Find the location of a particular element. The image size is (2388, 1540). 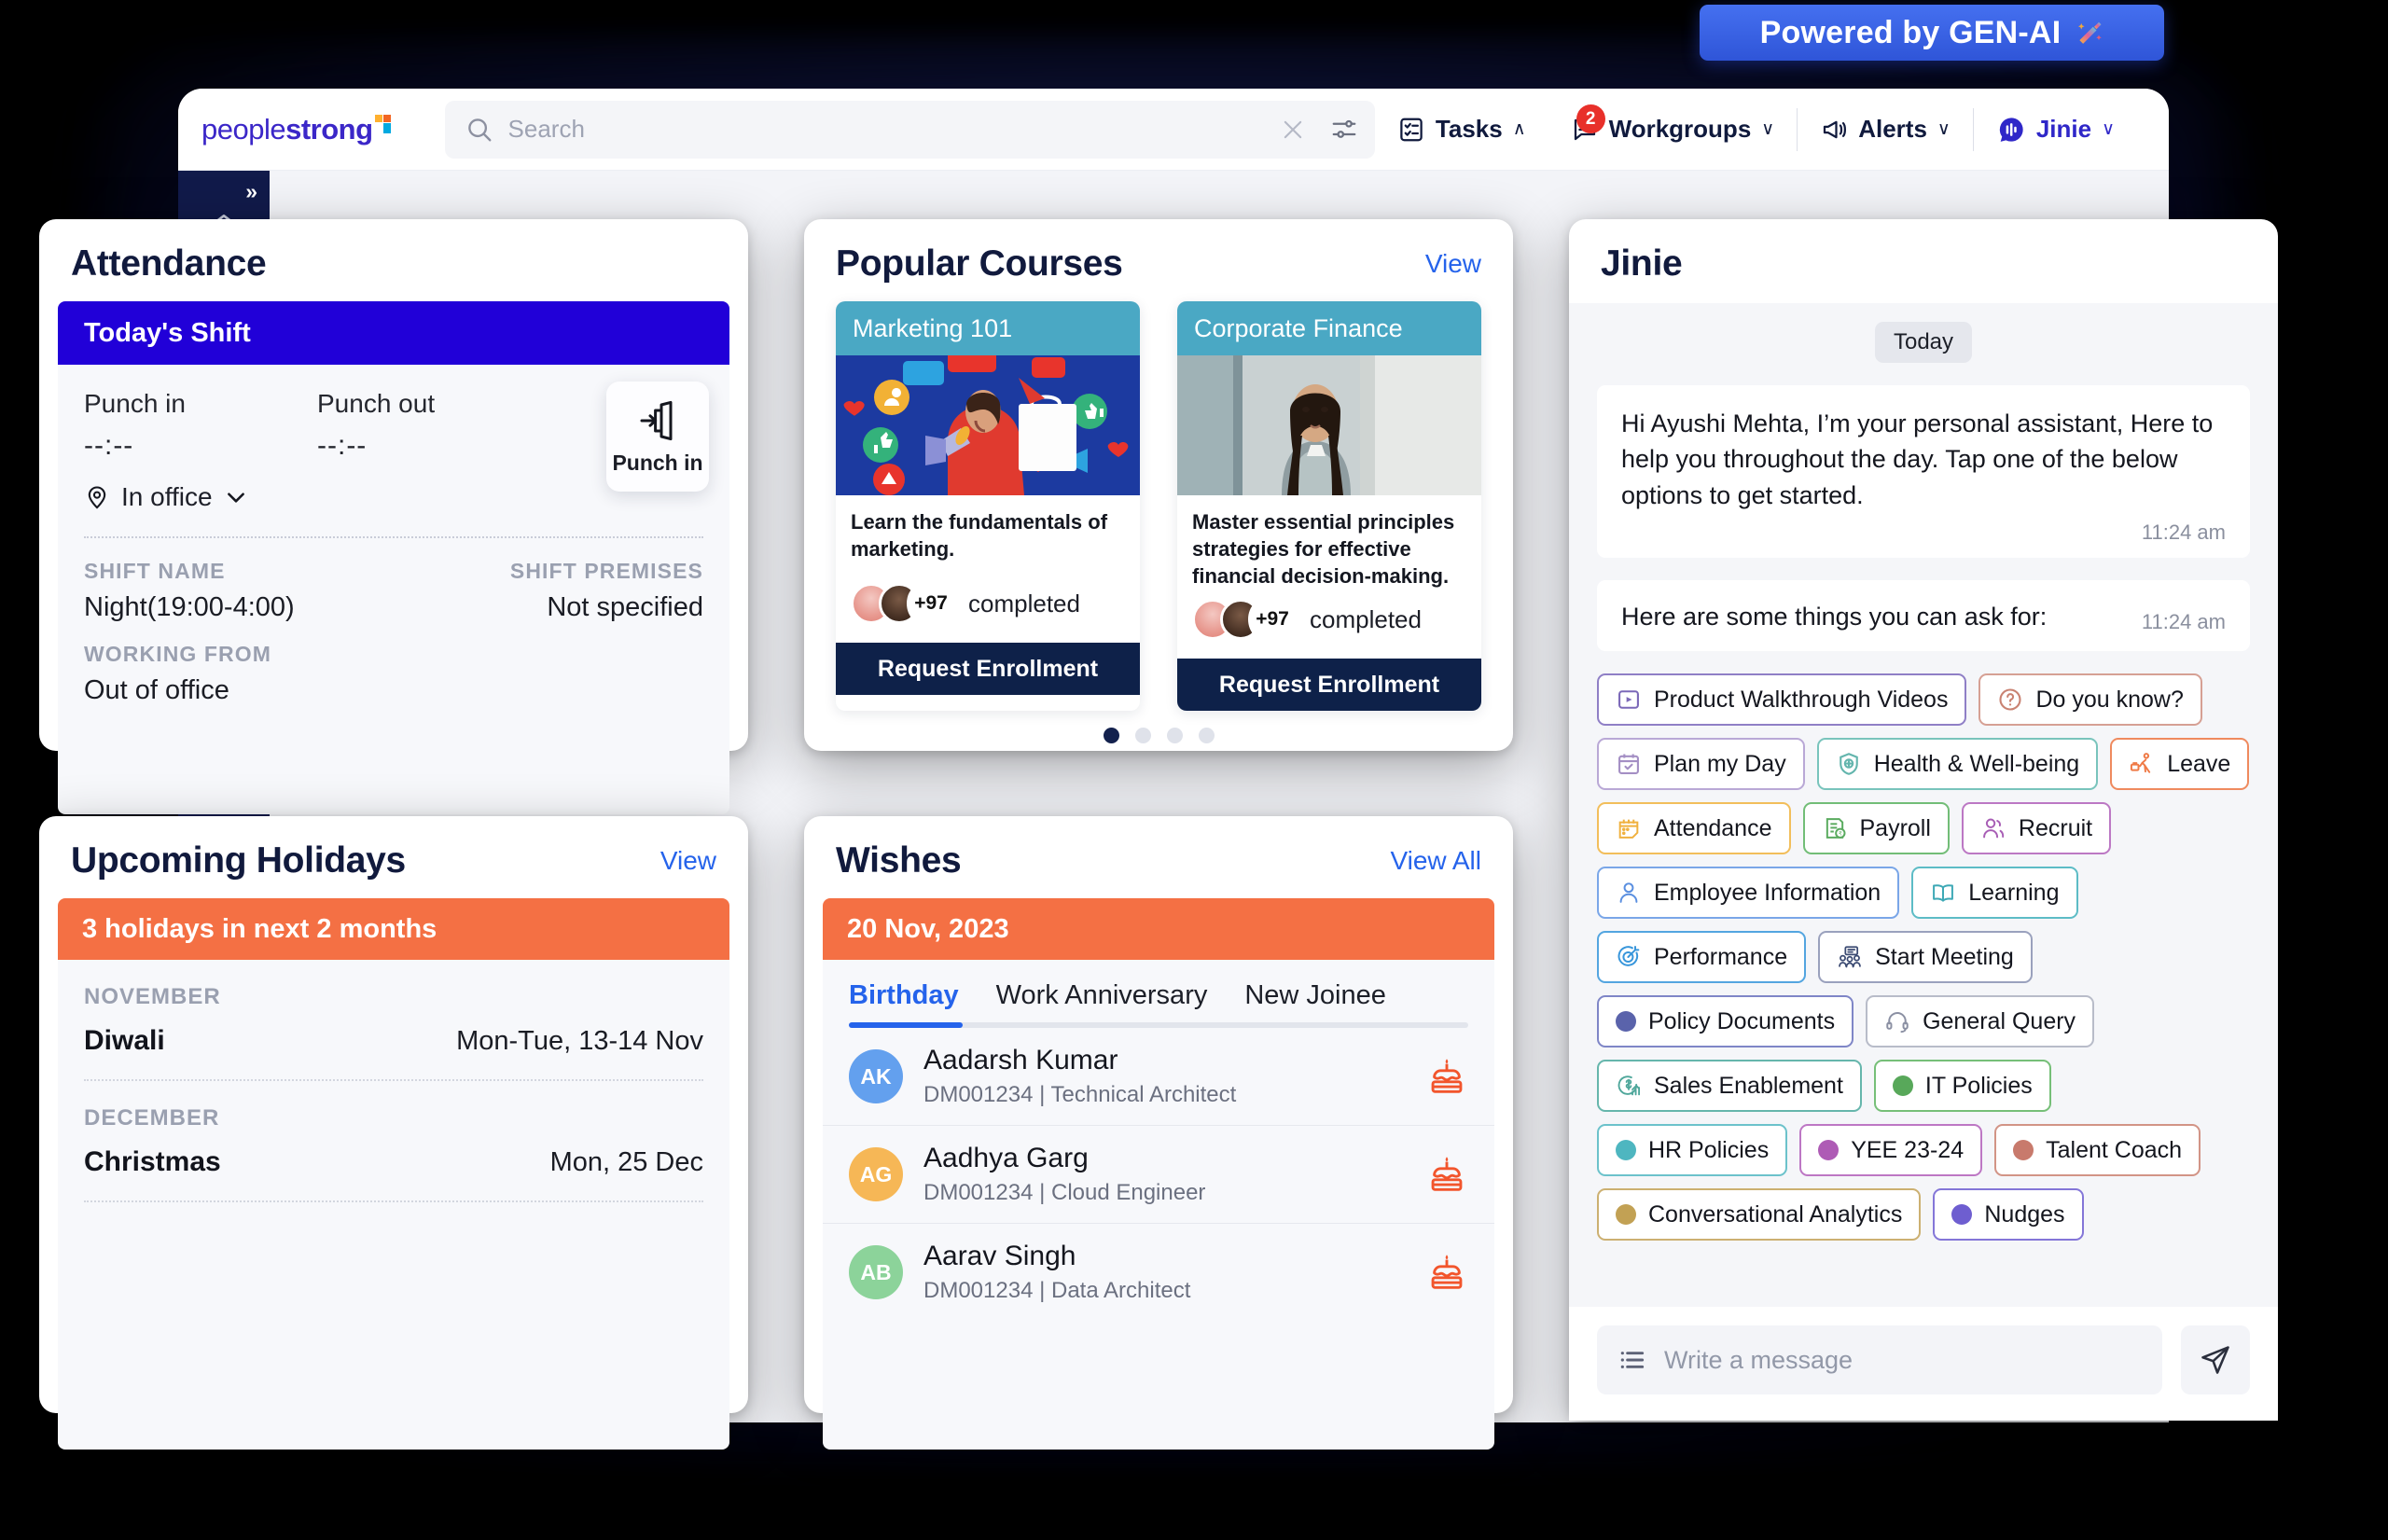

chip-hr-policies: HR Policies is located at coordinates (1692, 1151).